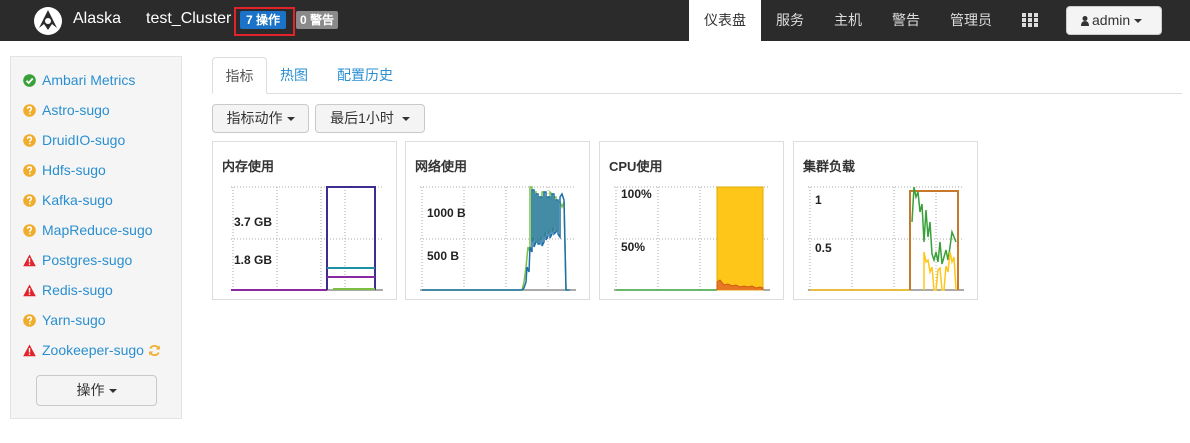 The image size is (1190, 443). I want to click on service-name: Kafka-sugo, so click(77, 200).